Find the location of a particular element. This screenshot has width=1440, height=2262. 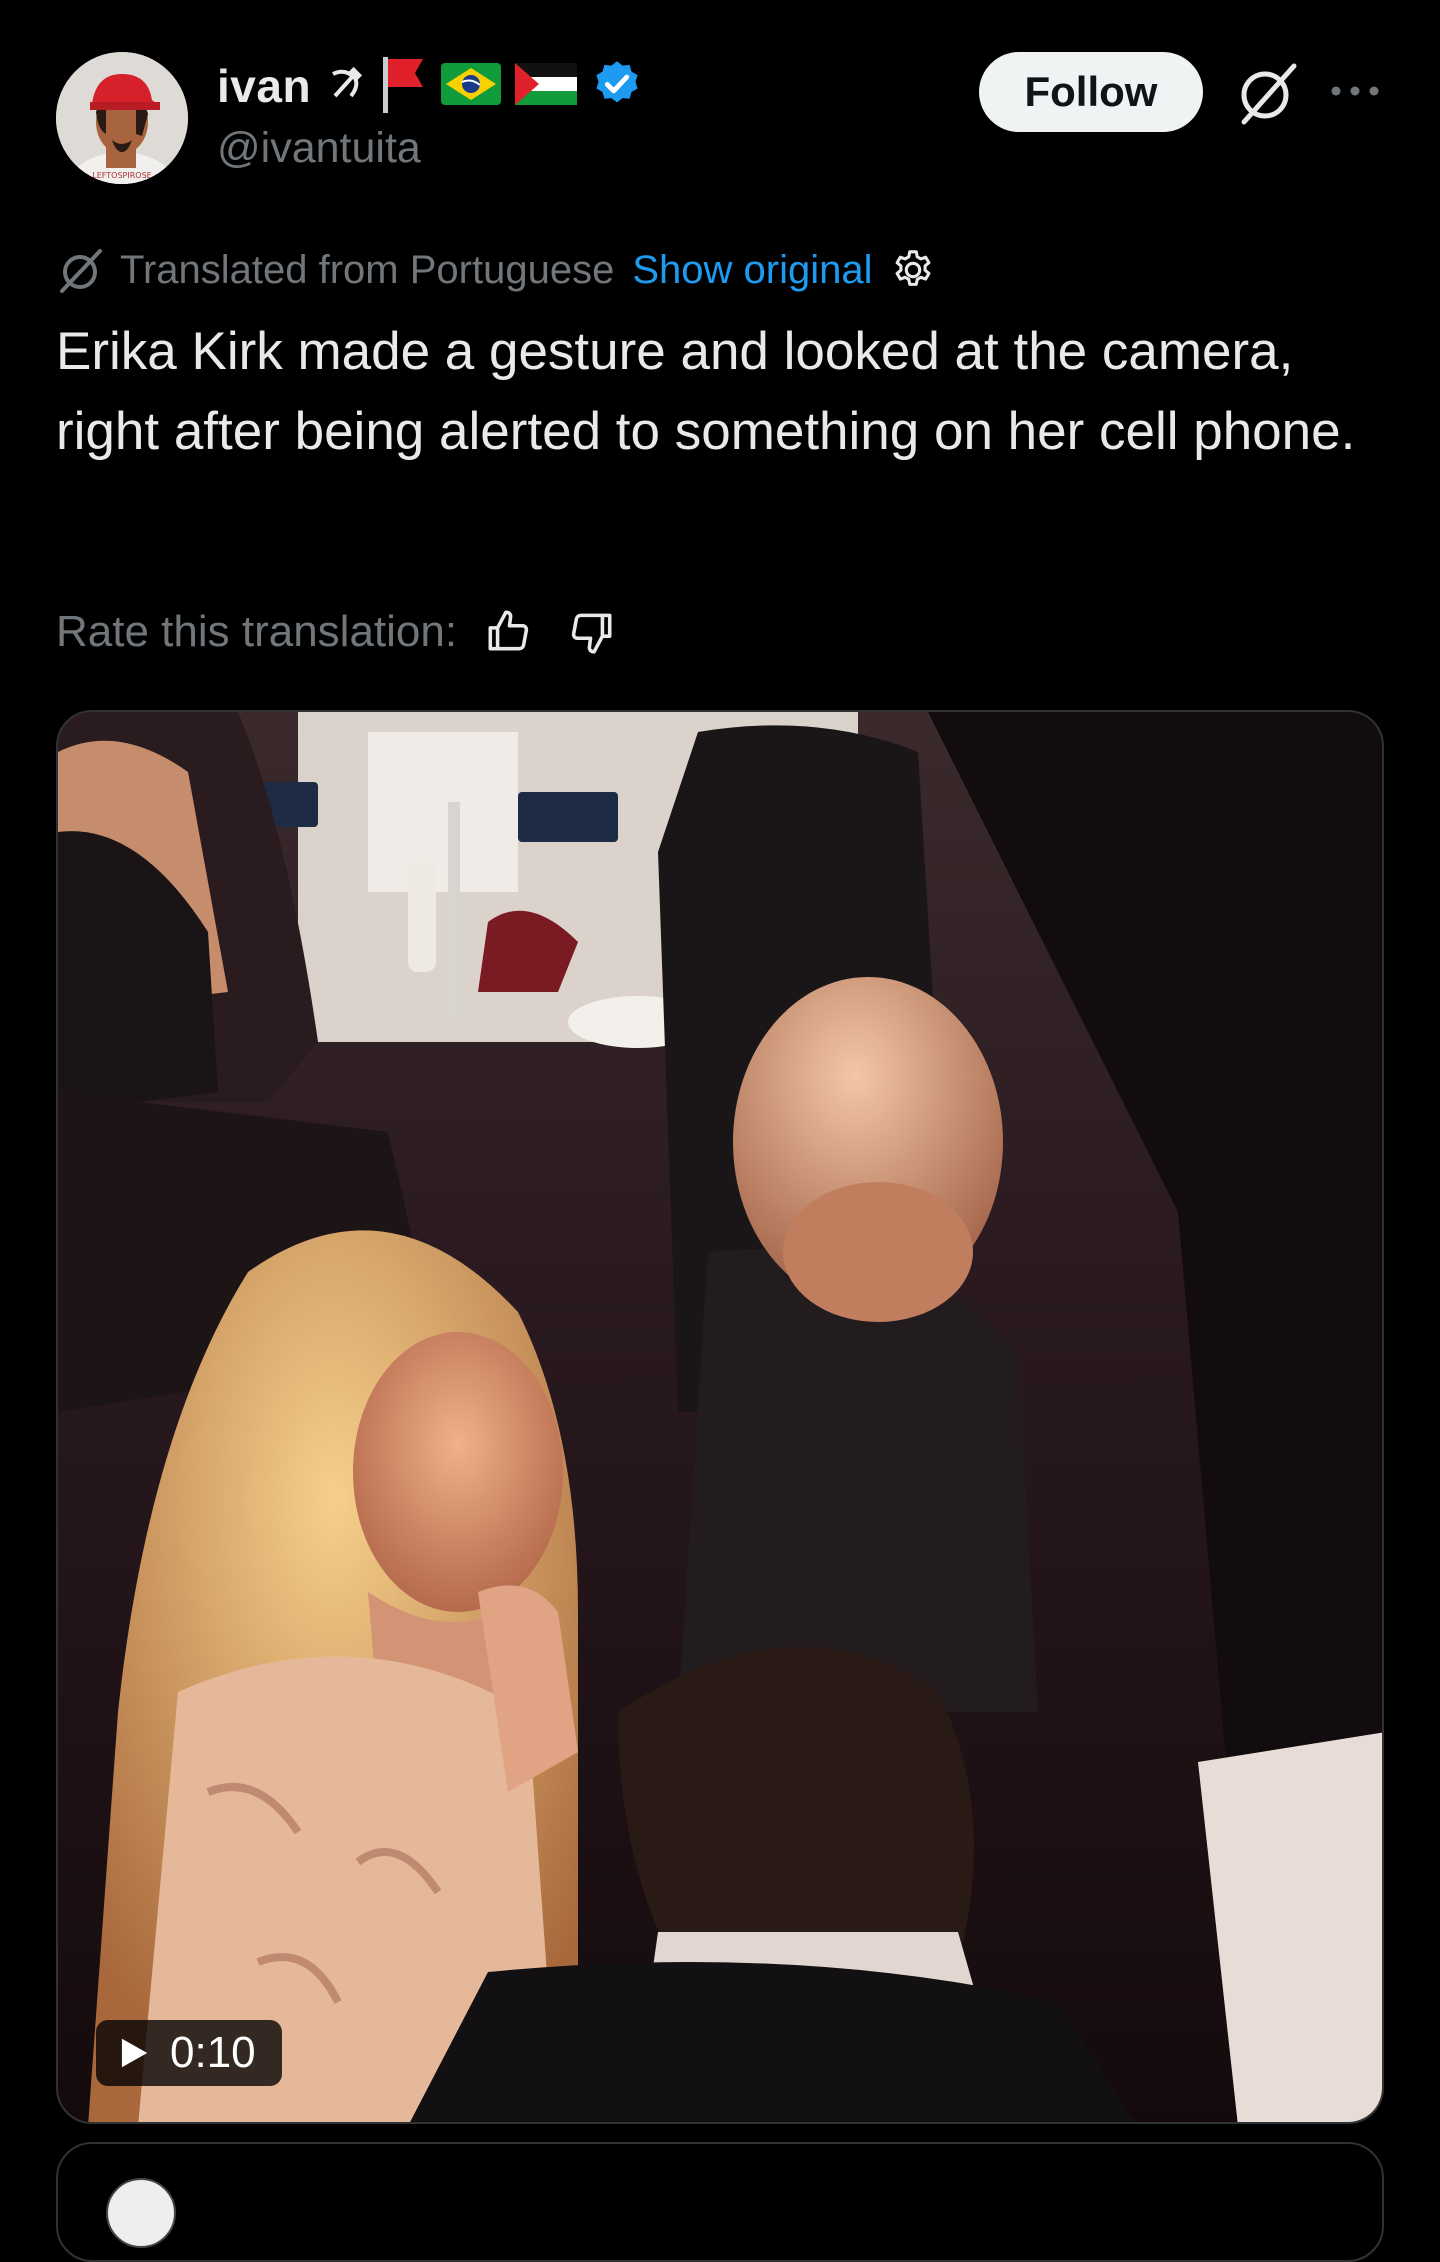

more-icon is located at coordinates (1355, 91).